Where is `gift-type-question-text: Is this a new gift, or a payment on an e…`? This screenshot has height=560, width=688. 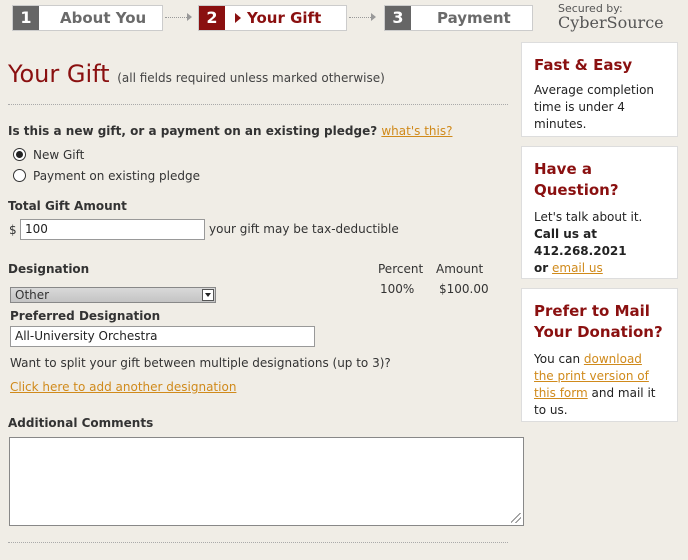
gift-type-question-text: Is this a new gift, or a payment on an e… is located at coordinates (193, 131).